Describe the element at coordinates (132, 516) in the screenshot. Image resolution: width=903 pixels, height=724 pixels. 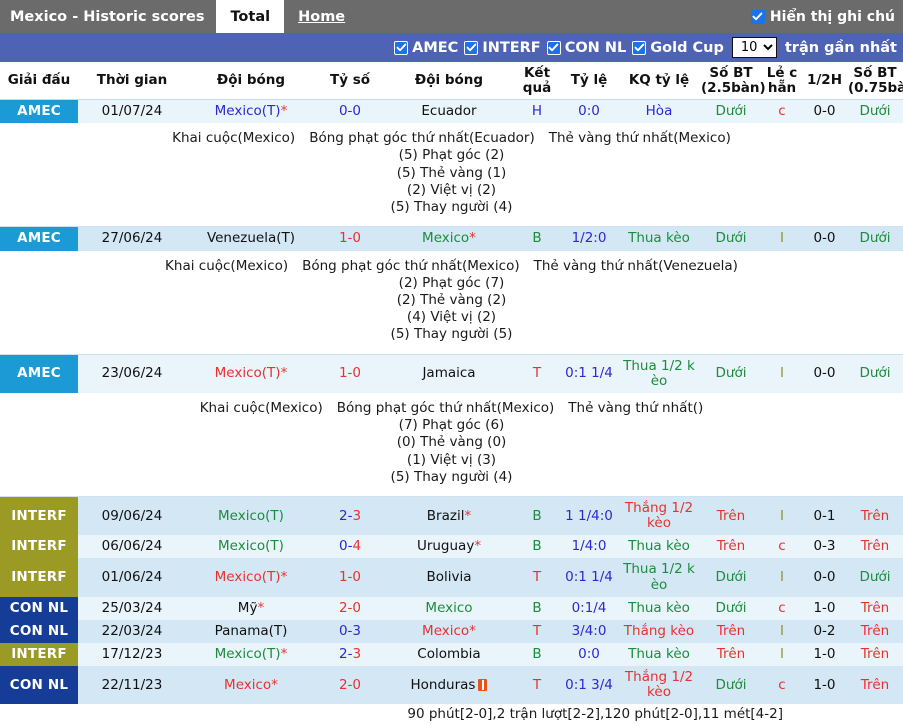
I see `match-date: 09/06/24` at that location.